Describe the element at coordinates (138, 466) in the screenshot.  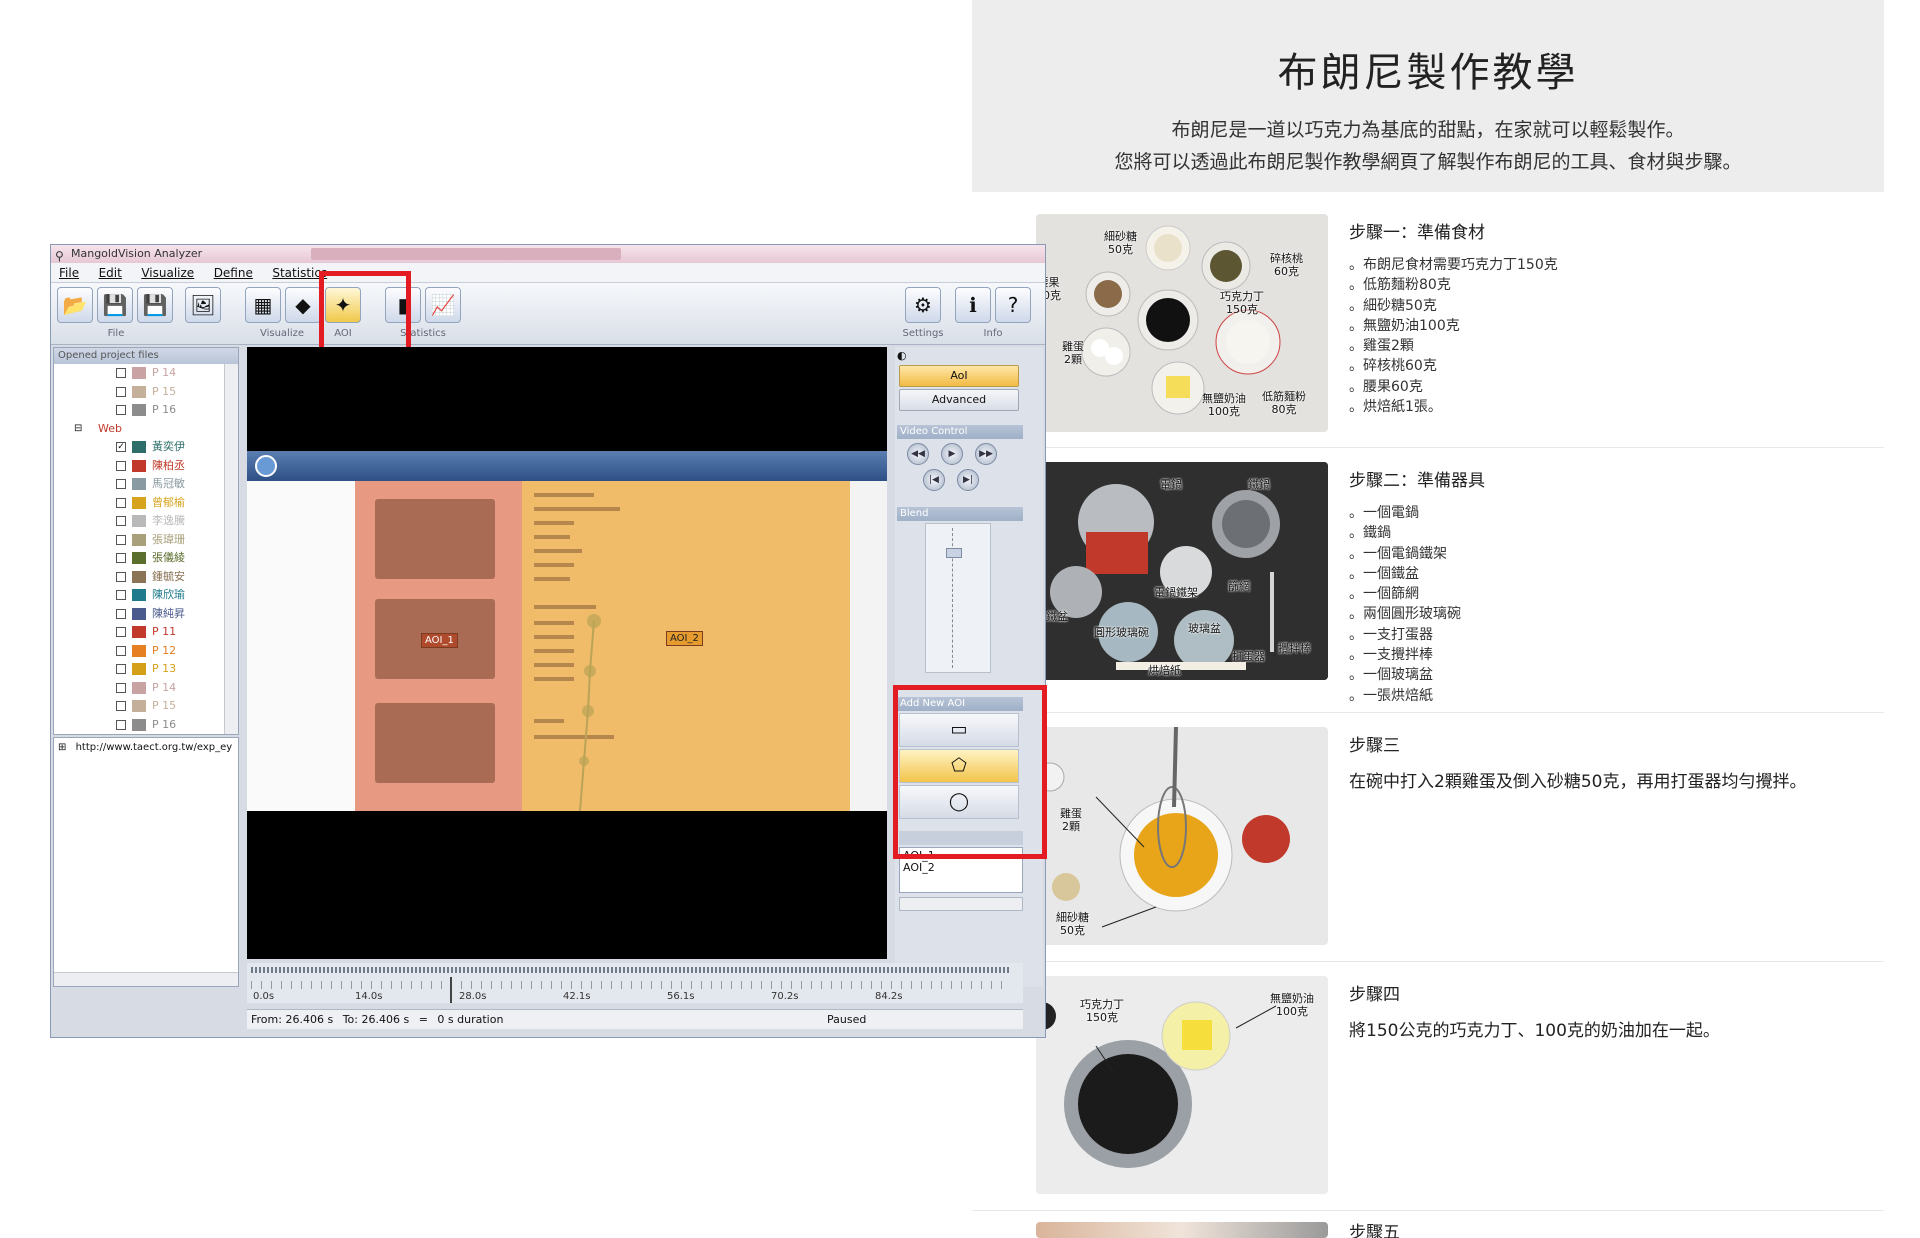
I see `tree-item: 陳柏丞` at that location.